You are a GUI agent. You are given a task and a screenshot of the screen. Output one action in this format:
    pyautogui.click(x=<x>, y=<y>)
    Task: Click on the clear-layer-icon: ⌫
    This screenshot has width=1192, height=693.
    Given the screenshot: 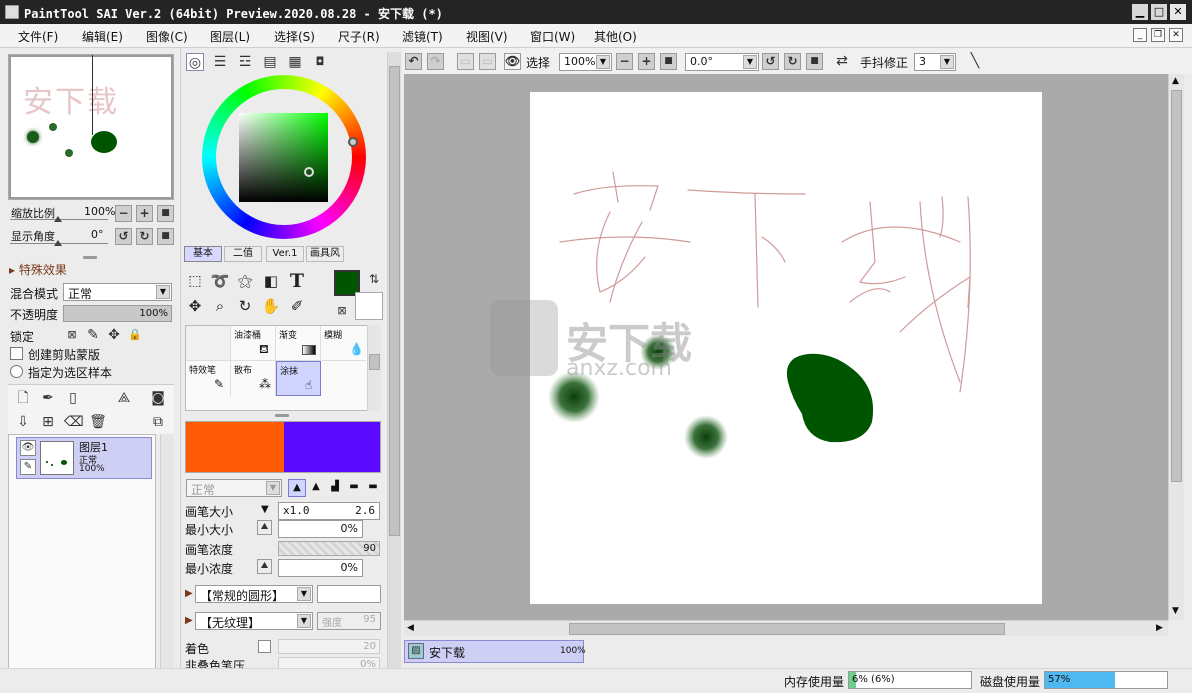 What is the action you would take?
    pyautogui.click(x=74, y=422)
    